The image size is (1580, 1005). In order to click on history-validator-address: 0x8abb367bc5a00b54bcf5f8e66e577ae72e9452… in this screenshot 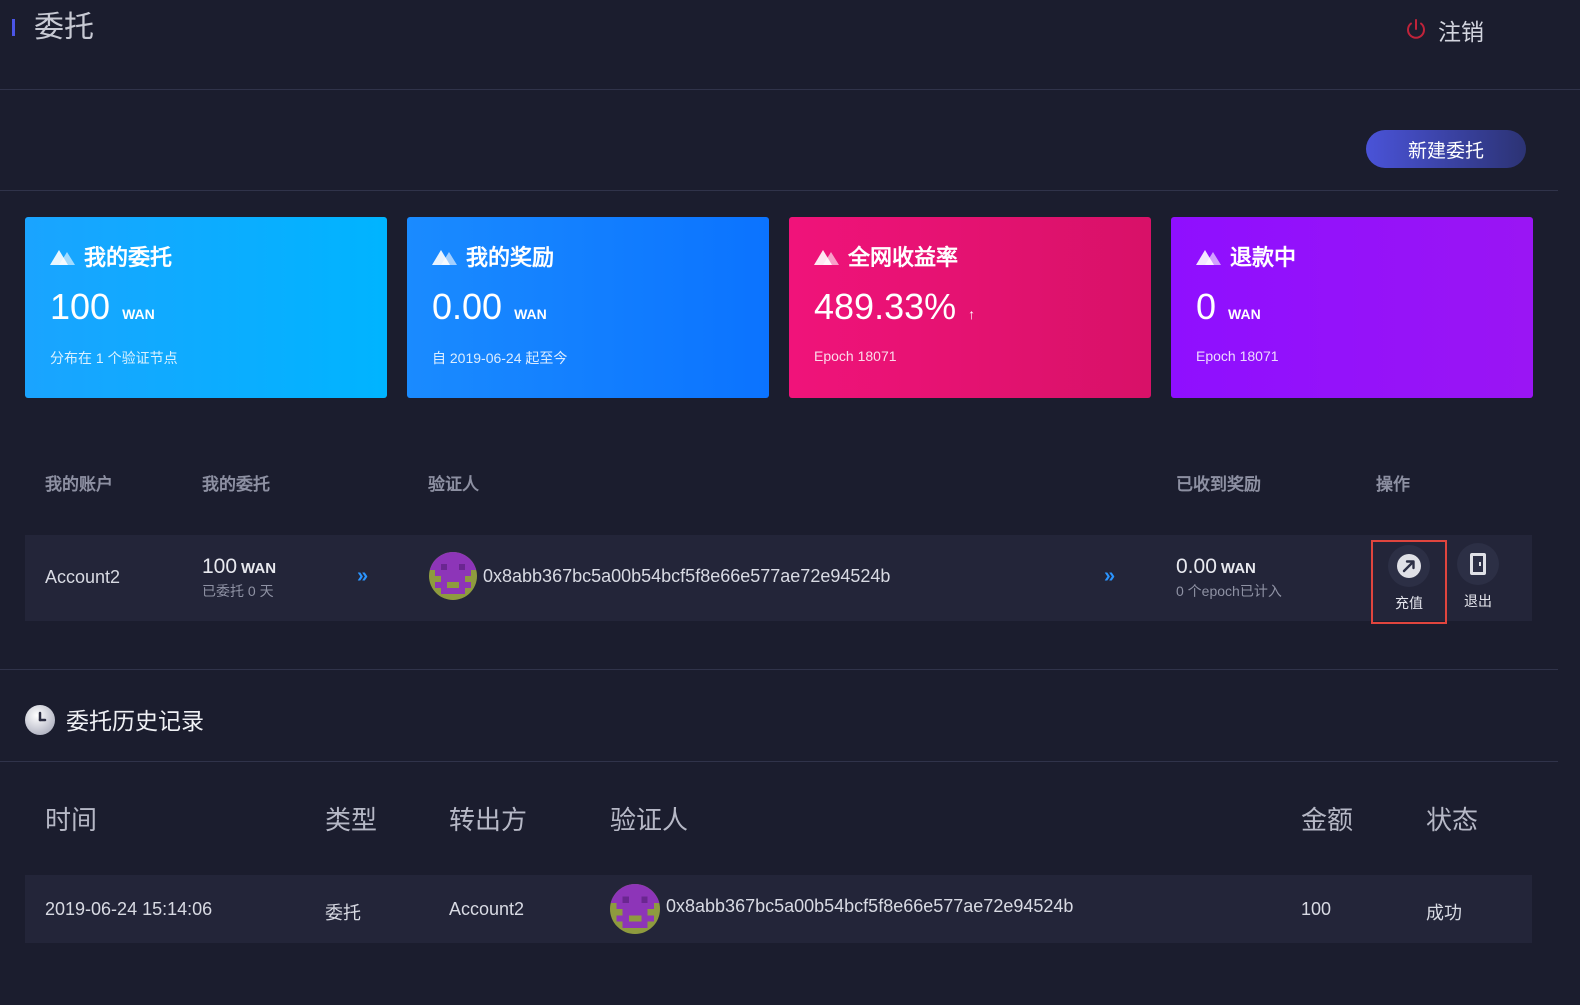, I will do `click(870, 905)`.